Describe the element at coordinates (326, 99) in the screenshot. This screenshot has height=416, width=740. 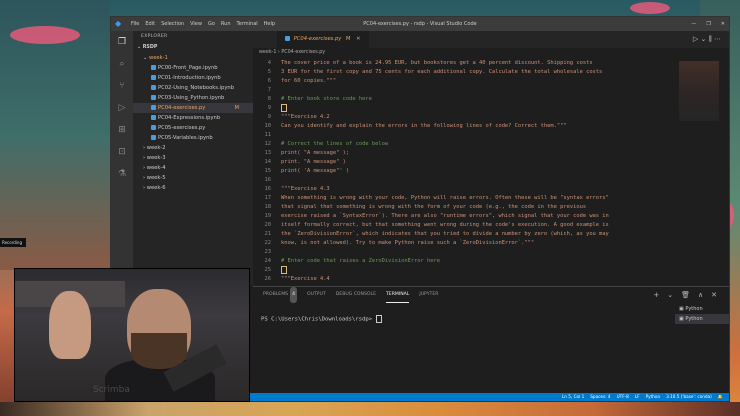
I see `code-text: # Enter book store code here` at that location.